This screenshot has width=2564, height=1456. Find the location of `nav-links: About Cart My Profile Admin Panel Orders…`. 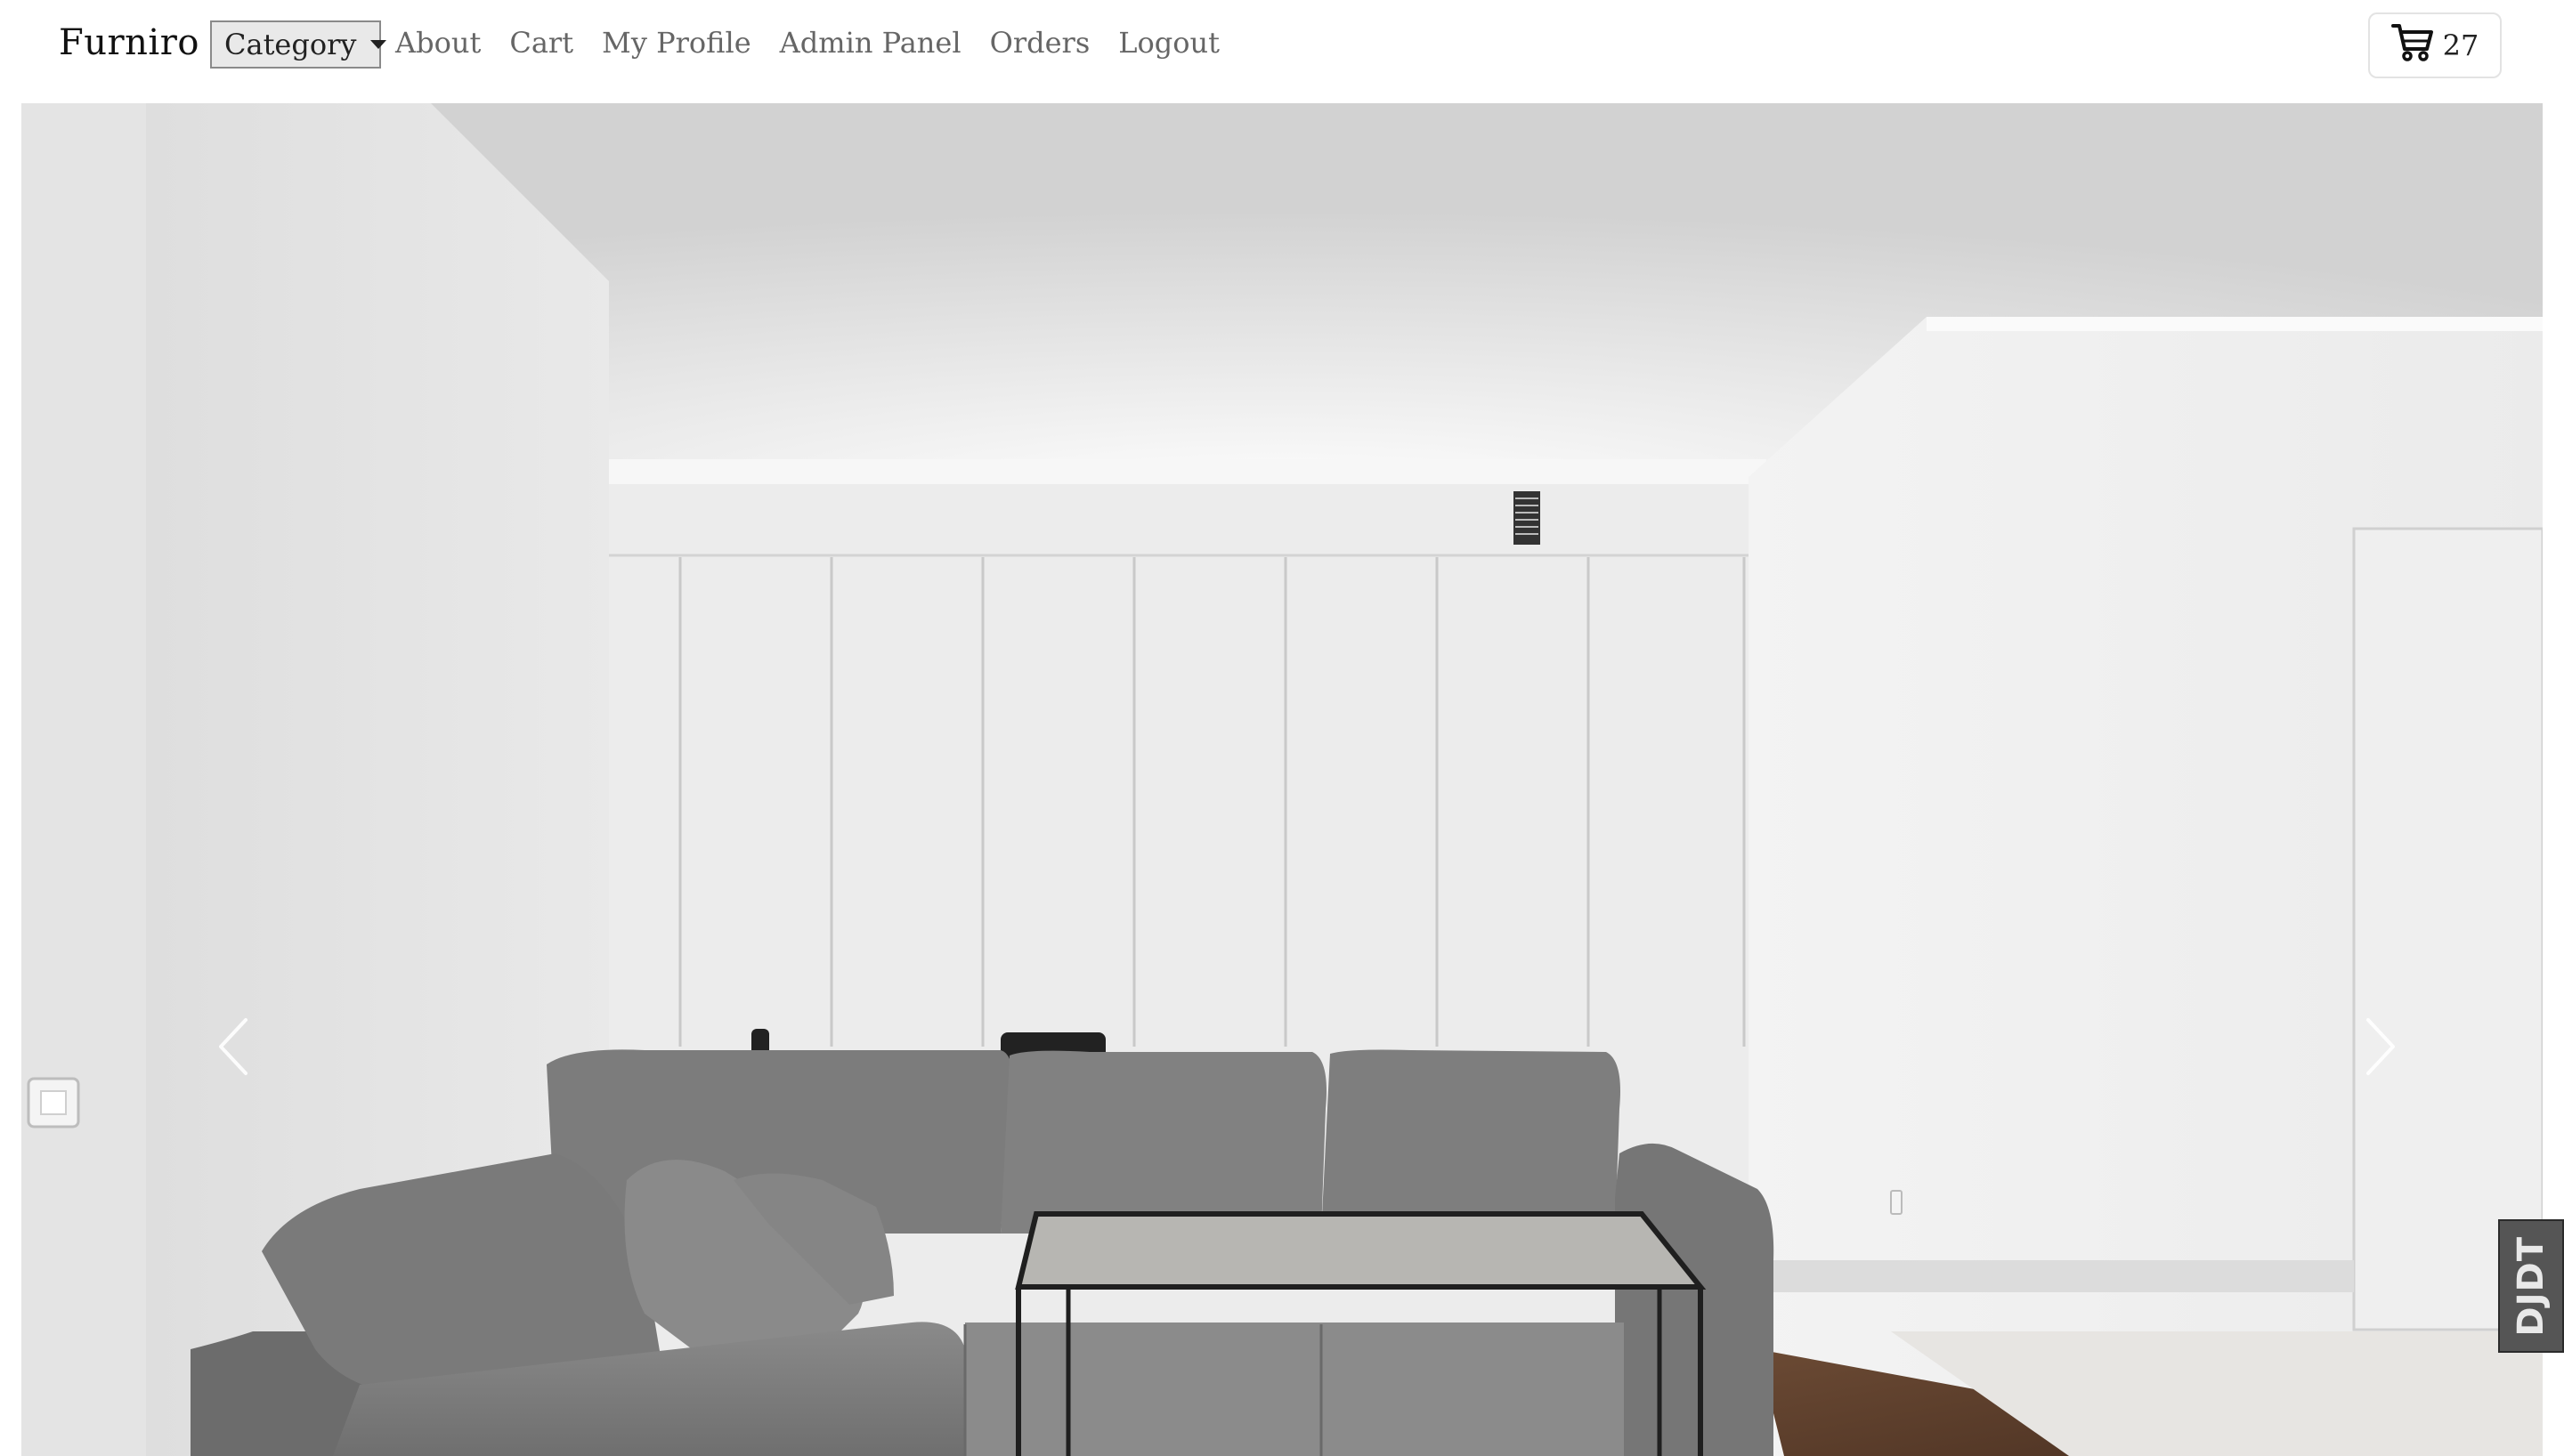

nav-links: About Cart My Profile Admin Panel Orders… is located at coordinates (821, 42).